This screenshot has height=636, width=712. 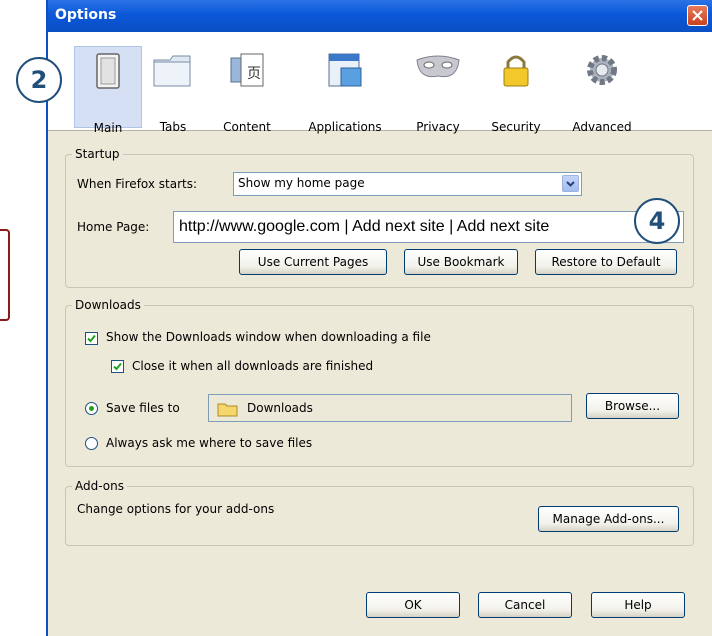 I want to click on use-bookmark-button: Use Bookmark, so click(x=461, y=262).